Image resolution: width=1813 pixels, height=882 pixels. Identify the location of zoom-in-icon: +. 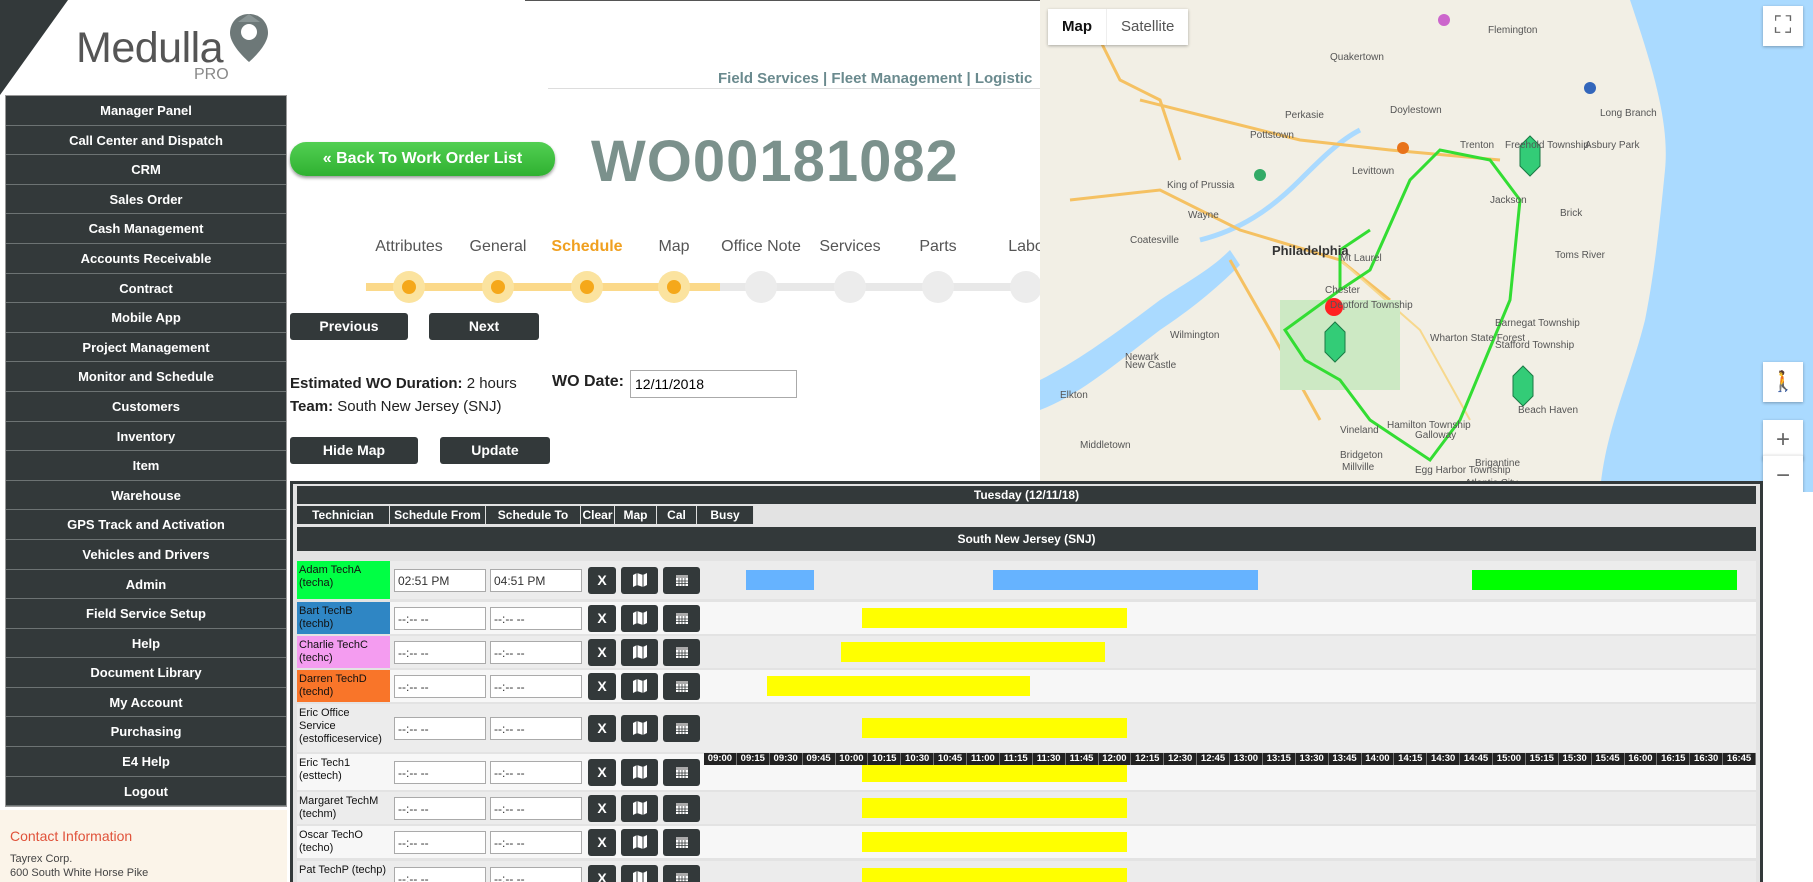
(1783, 440).